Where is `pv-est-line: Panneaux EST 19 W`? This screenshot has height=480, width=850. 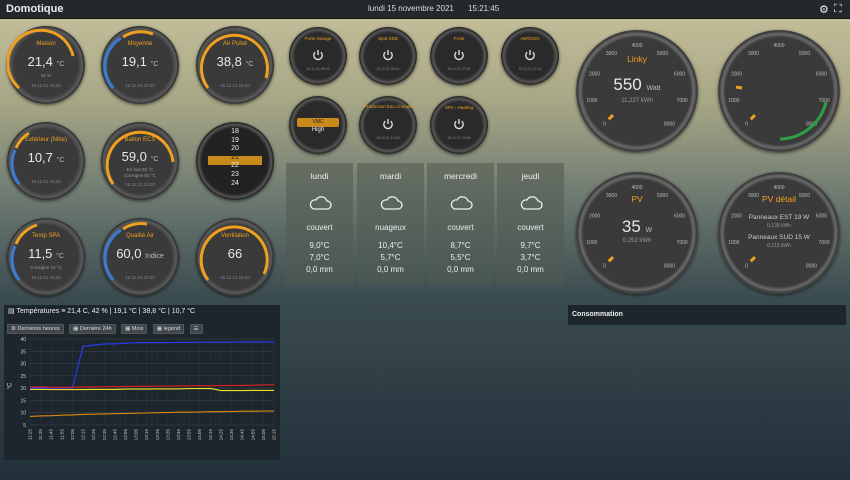 pv-est-line: Panneaux EST 19 W is located at coordinates (779, 217).